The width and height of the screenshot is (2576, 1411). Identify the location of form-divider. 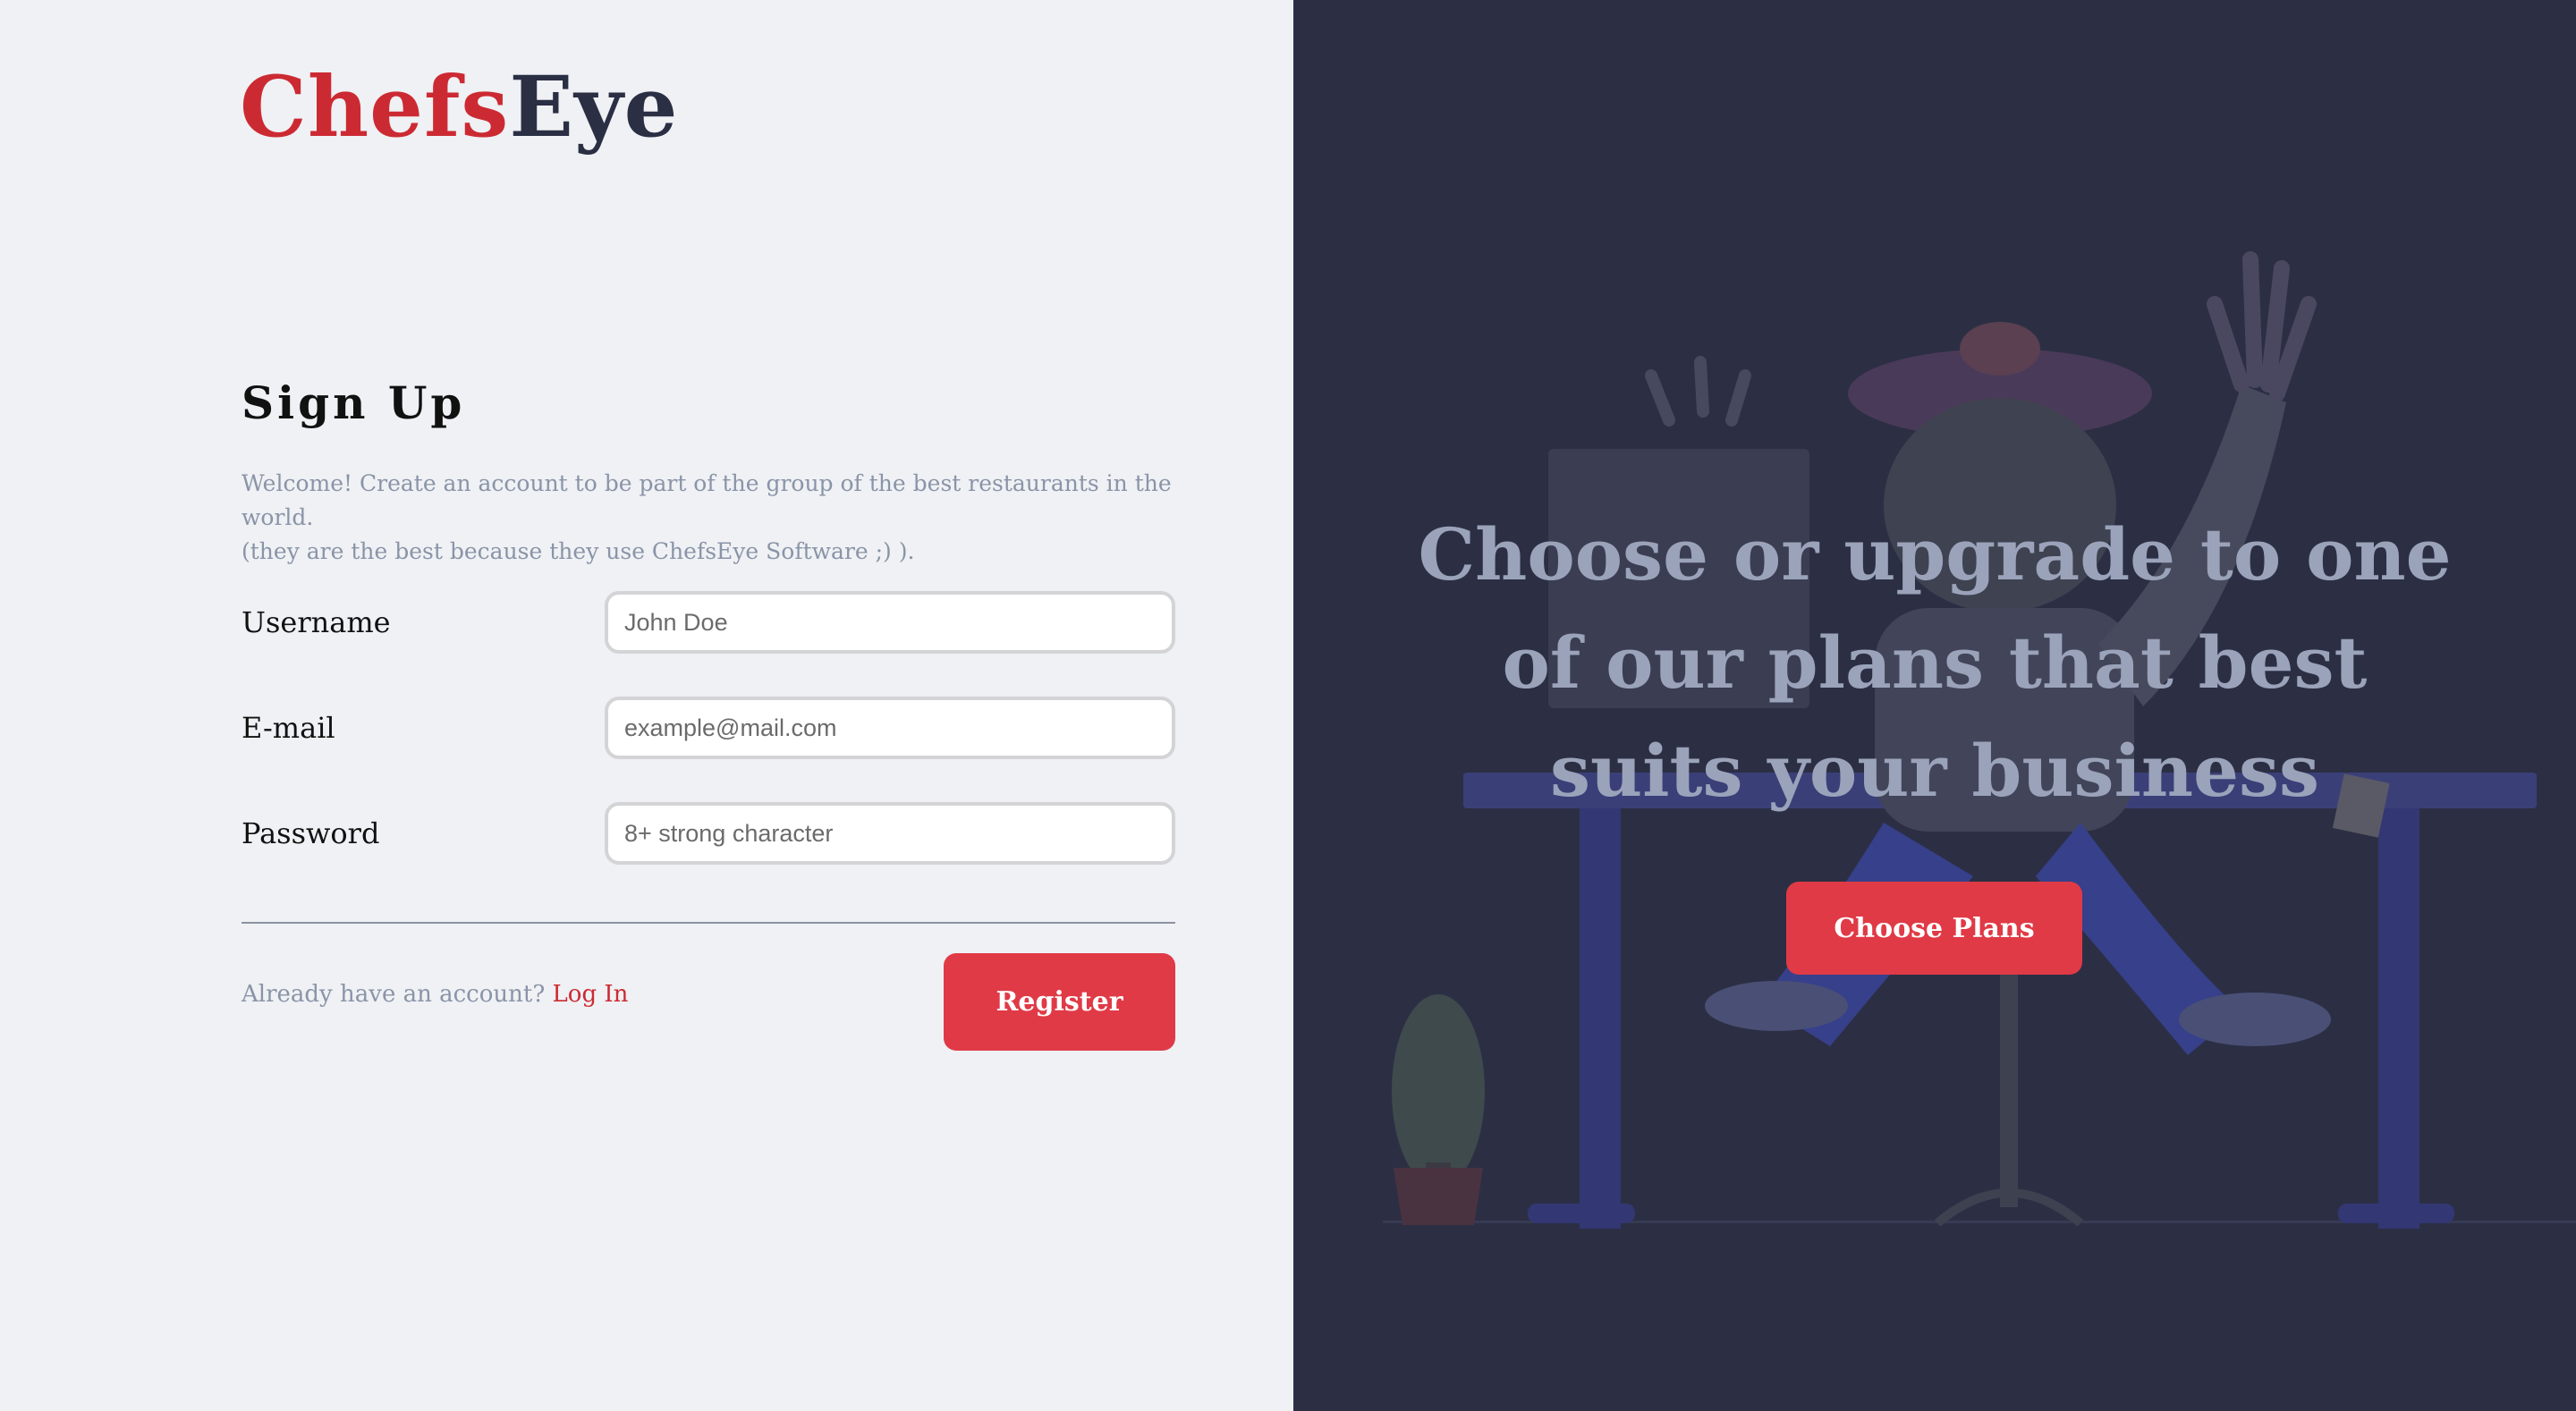
(708, 923).